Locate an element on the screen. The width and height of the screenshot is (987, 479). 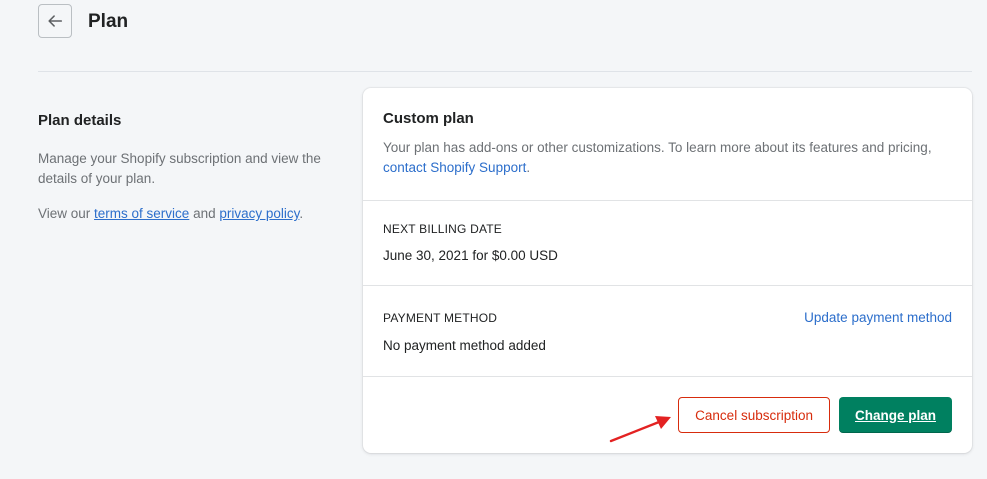
back-button is located at coordinates (55, 21).